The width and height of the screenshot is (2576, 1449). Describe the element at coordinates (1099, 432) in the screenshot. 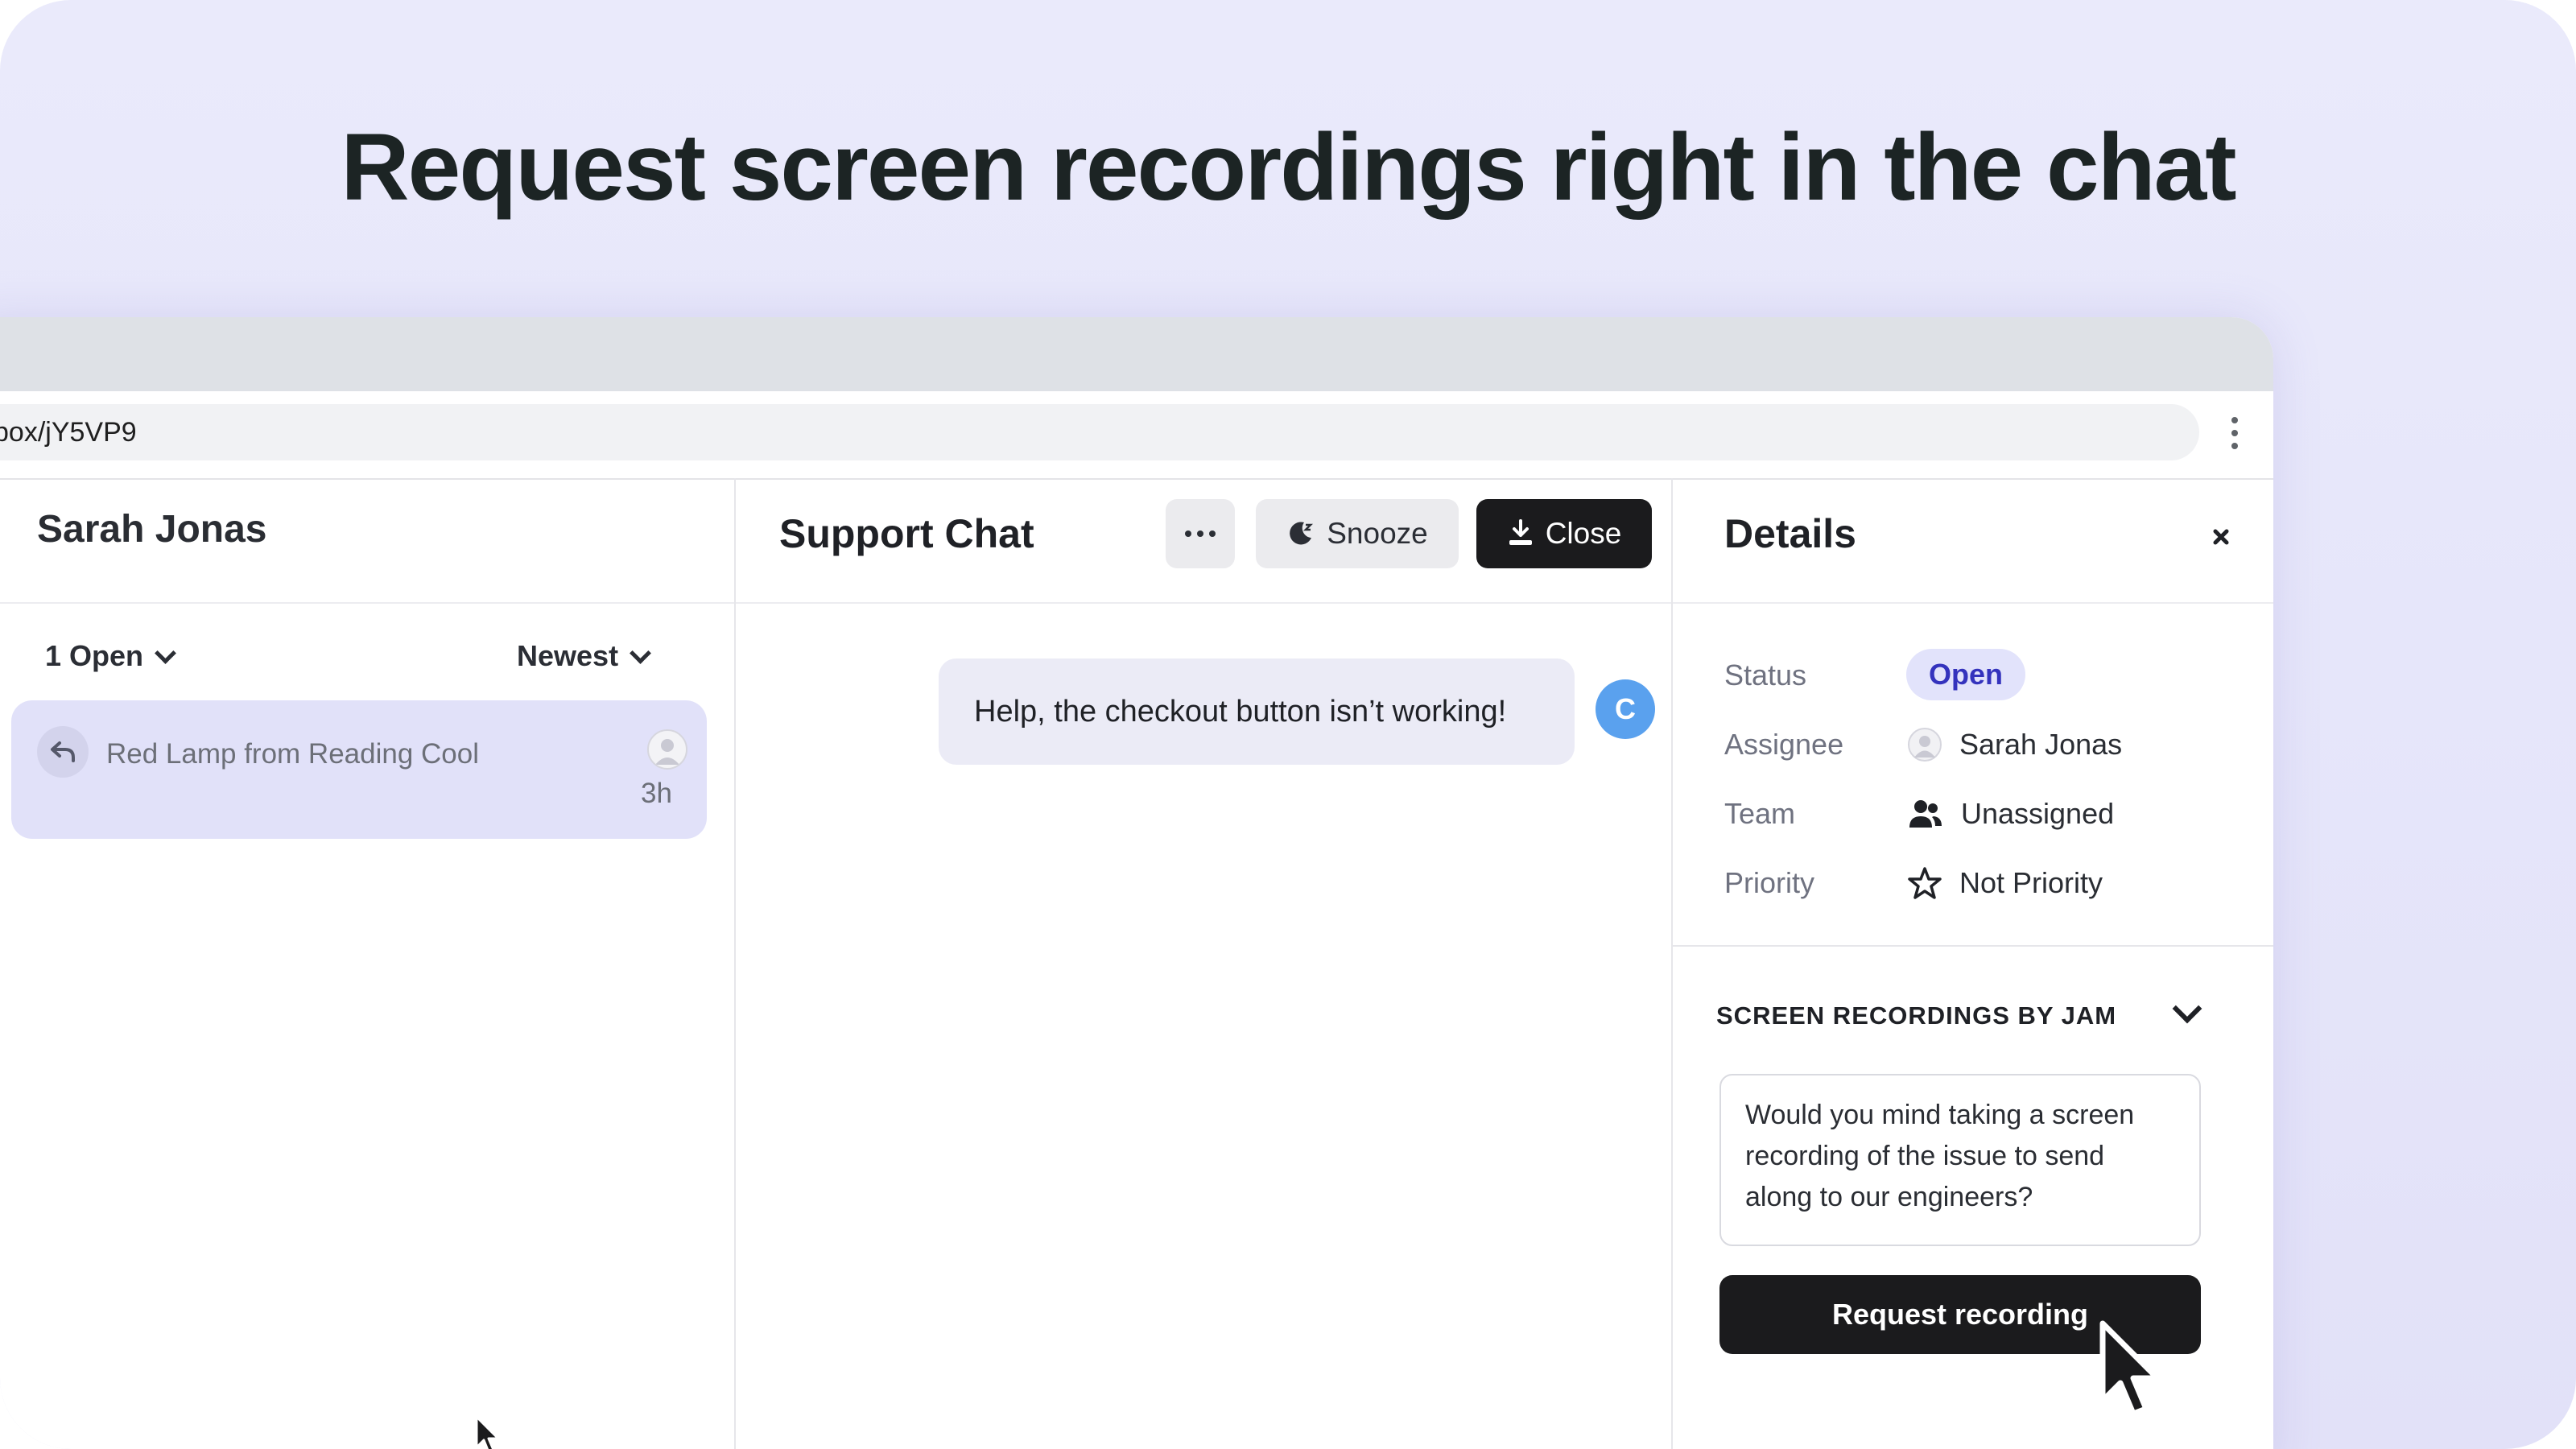

I see `address-bar: box/jY5VP9` at that location.